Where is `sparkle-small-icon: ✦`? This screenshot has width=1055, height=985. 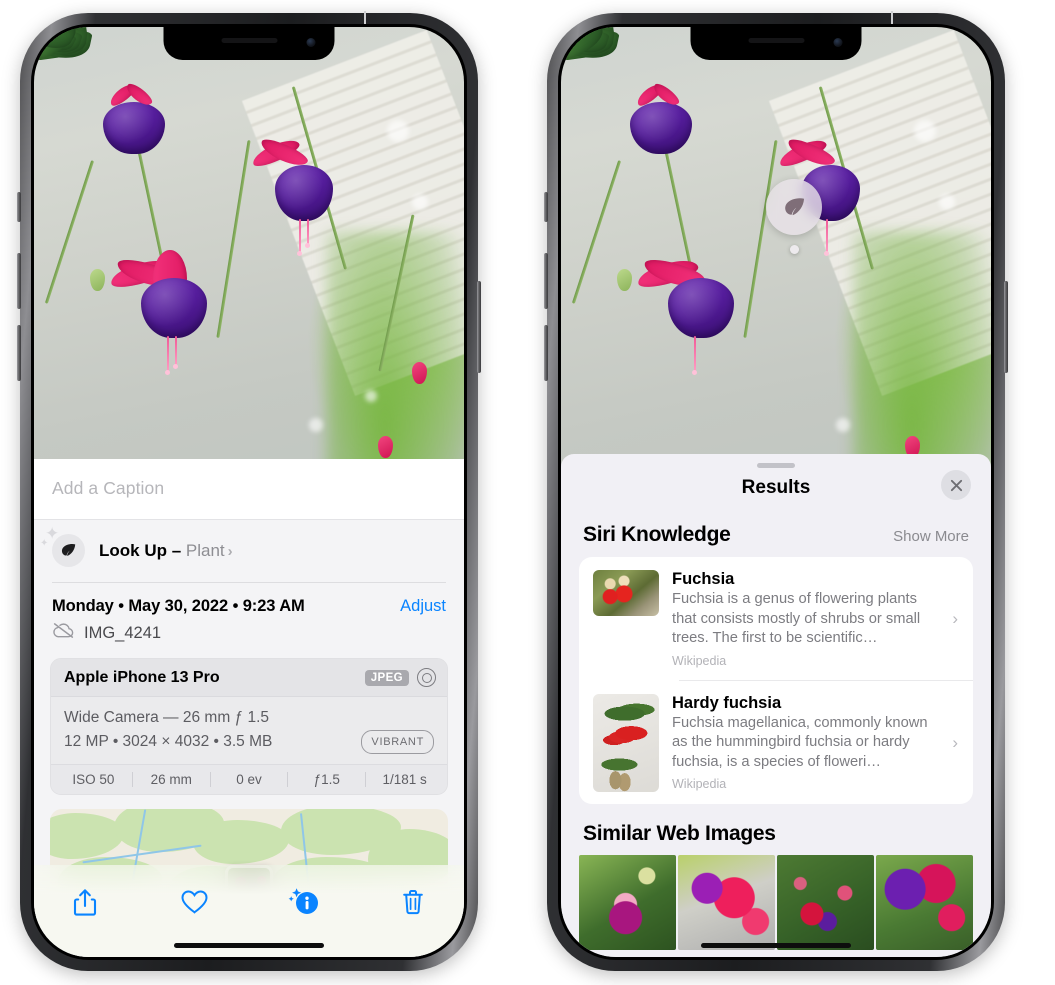
sparkle-small-icon: ✦ is located at coordinates (44, 543).